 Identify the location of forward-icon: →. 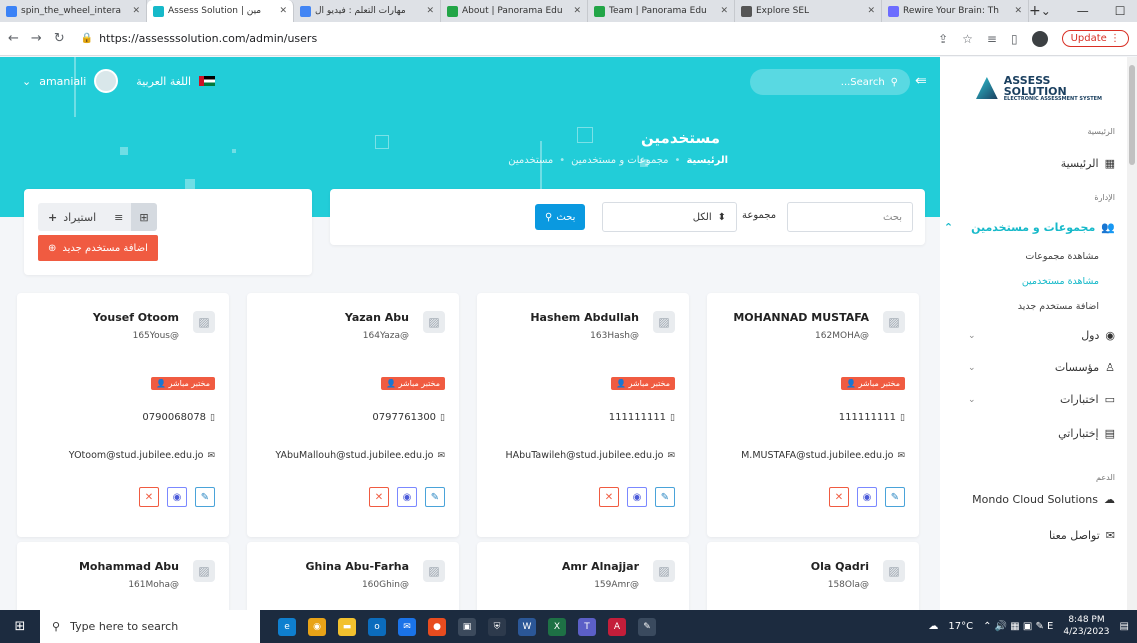
(36, 38).